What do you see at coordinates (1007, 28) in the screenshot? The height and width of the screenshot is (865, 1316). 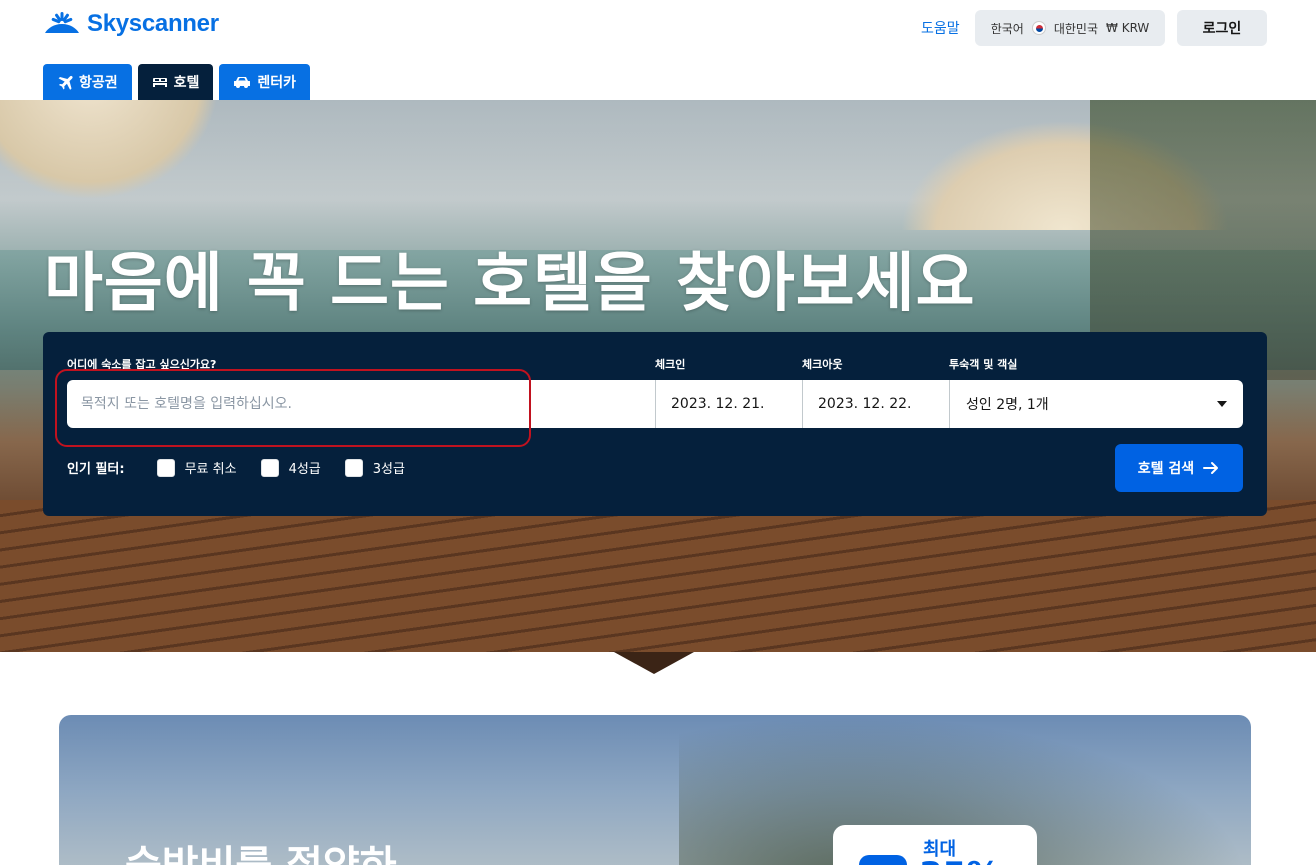 I see `language-label: 한국어` at bounding box center [1007, 28].